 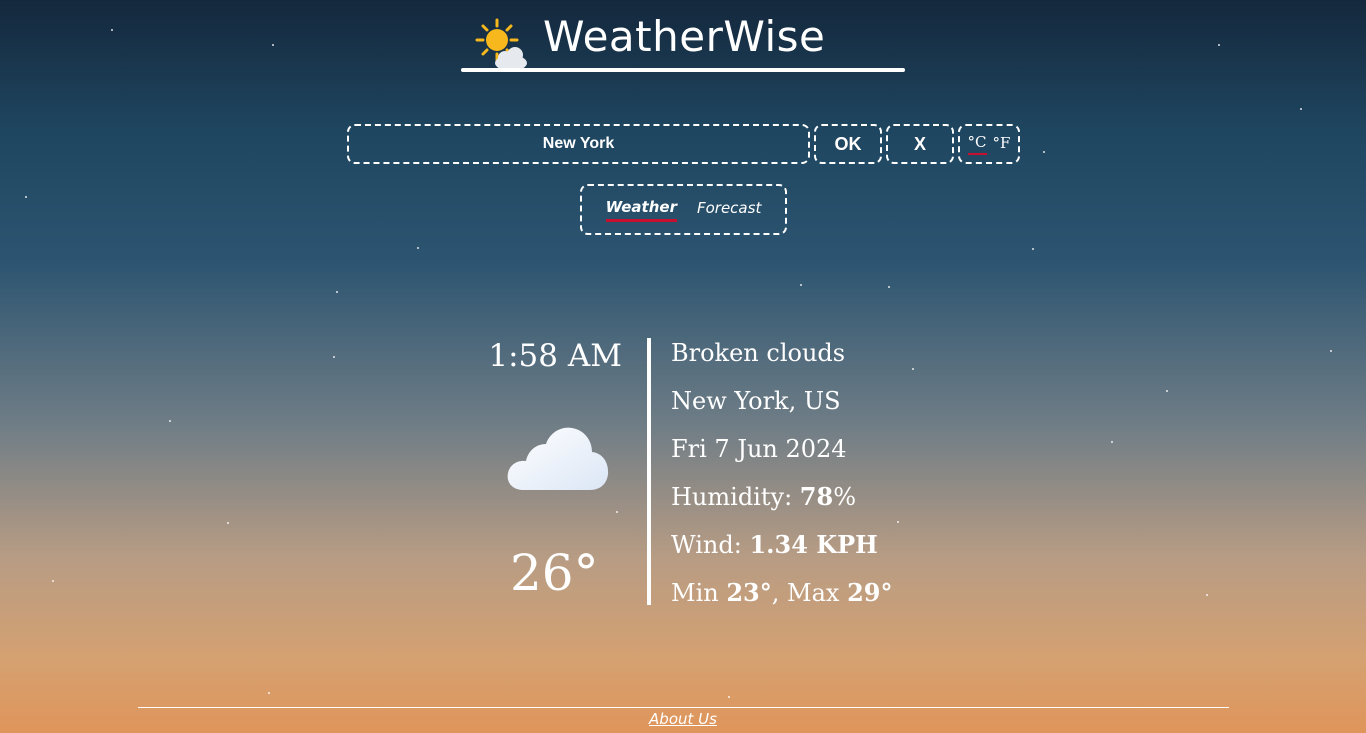 I want to click on weather-description: Broken clouds, so click(x=758, y=353).